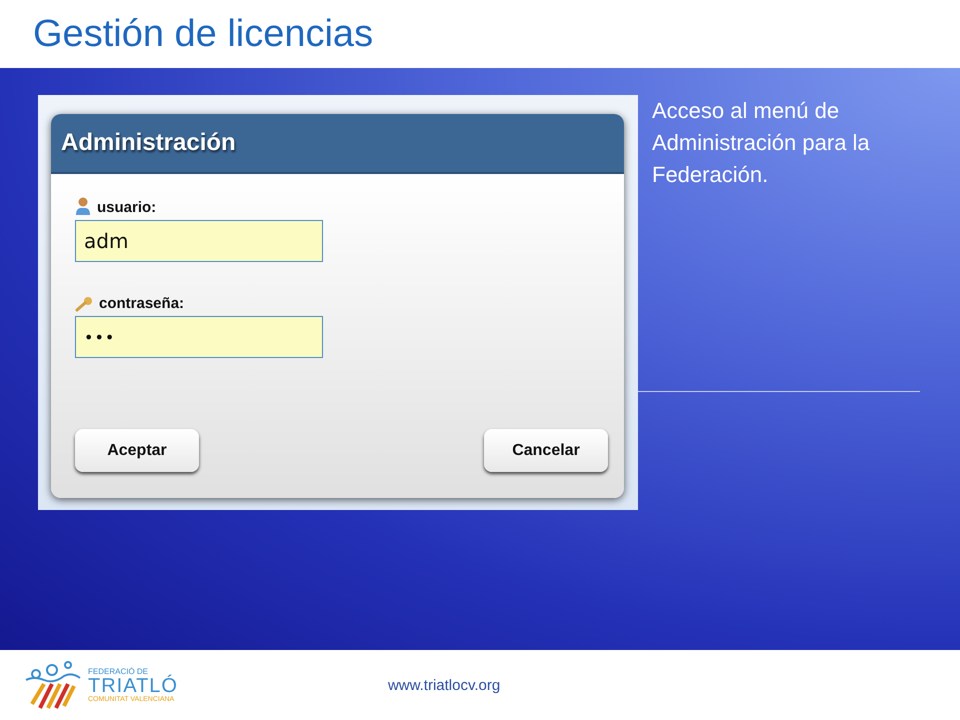 The image size is (960, 720). Describe the element at coordinates (761, 143) in the screenshot. I see `slide-note: Acceso al menú de Administración para la Federación.` at that location.